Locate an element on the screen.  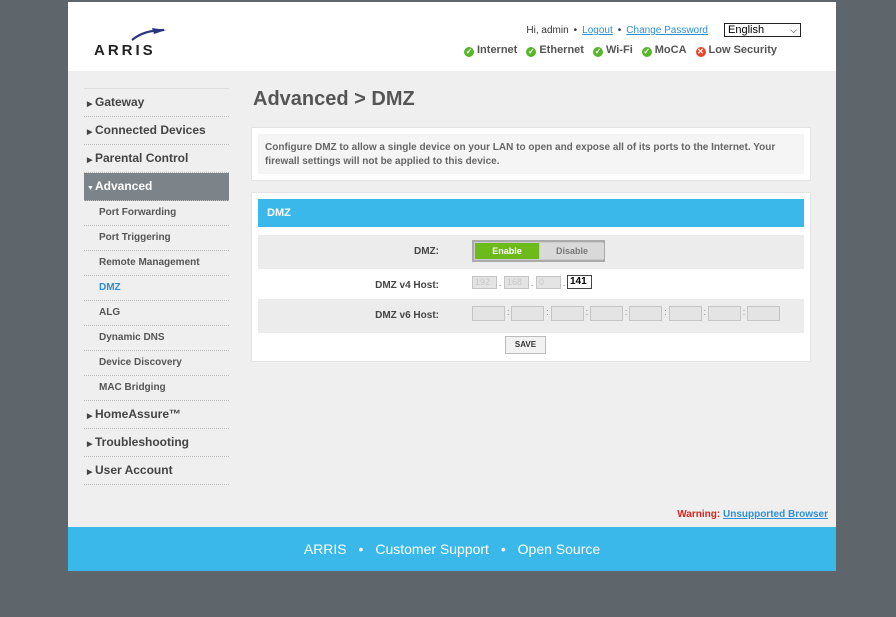
sidebar-item-label: DMZ is located at coordinates (110, 287).